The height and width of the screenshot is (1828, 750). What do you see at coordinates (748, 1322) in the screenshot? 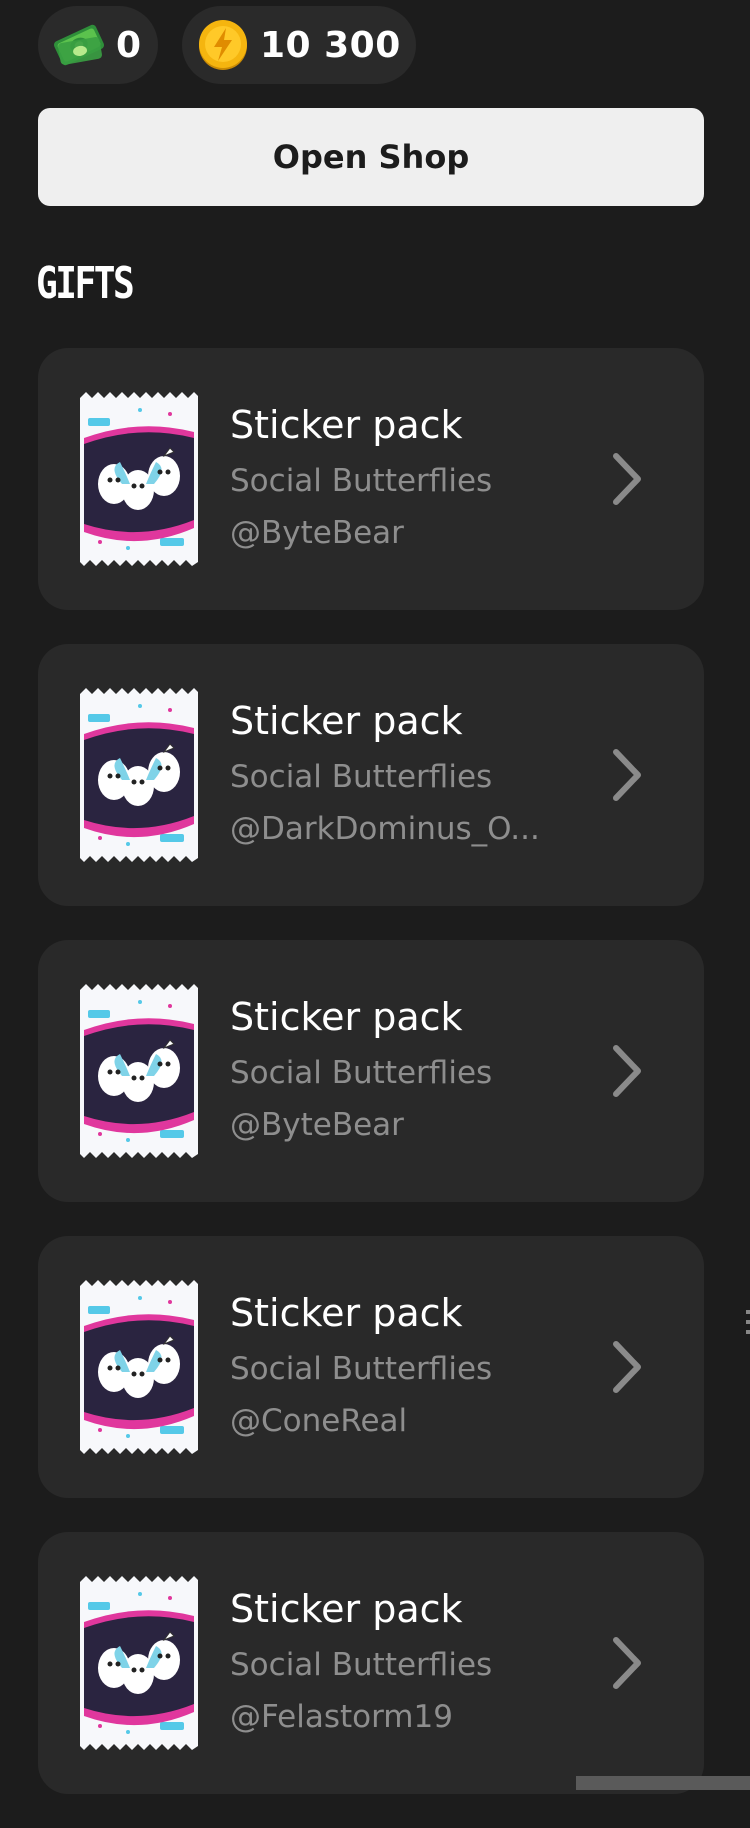
I see `scroll-indicator` at bounding box center [748, 1322].